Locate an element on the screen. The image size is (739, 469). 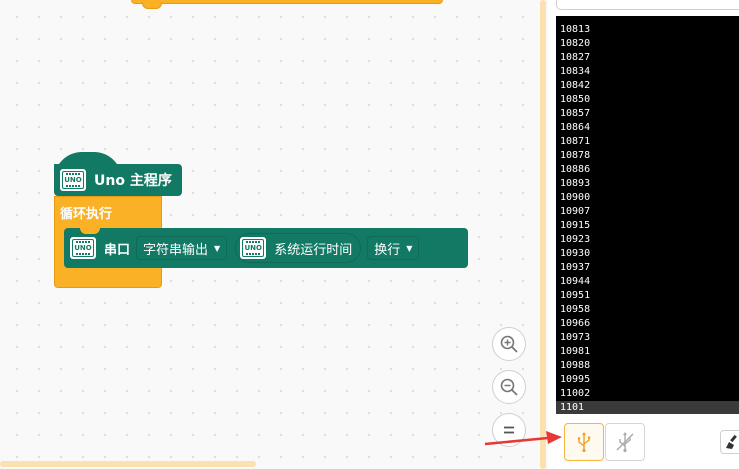
serial-output-line: 10988 is located at coordinates (575, 365).